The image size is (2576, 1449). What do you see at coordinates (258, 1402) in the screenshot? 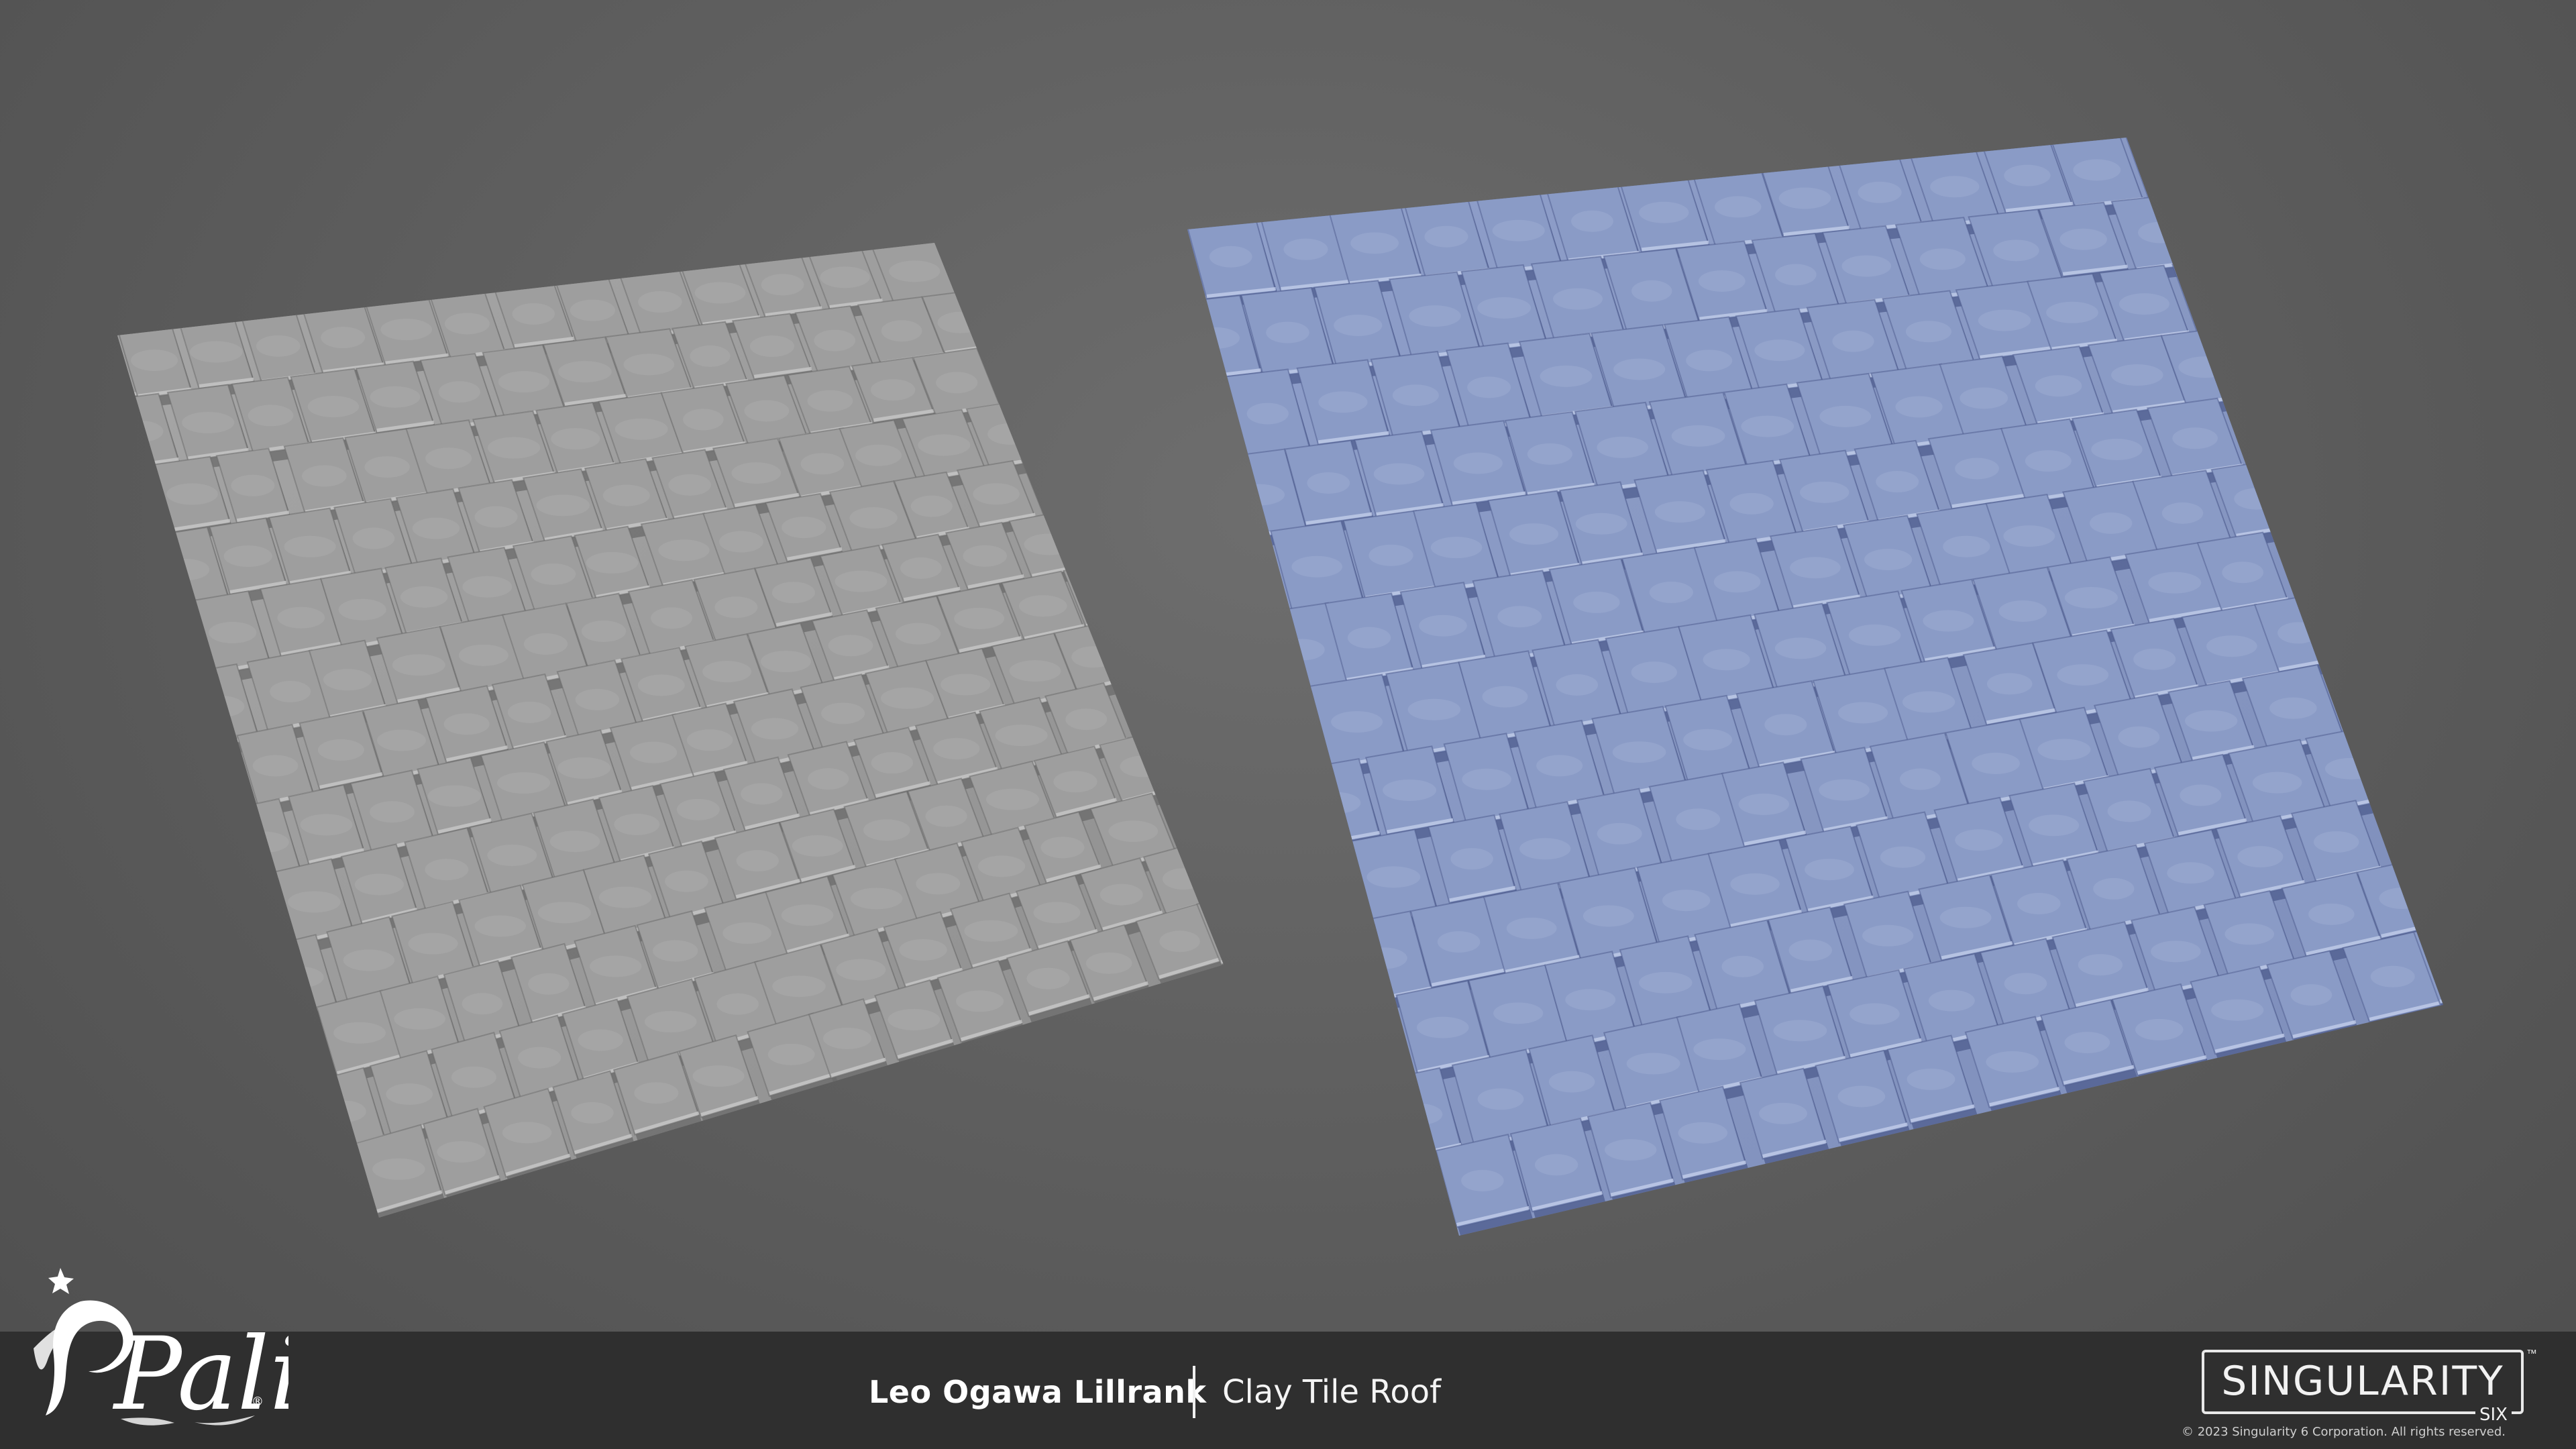
I see `registered-mark: ®` at bounding box center [258, 1402].